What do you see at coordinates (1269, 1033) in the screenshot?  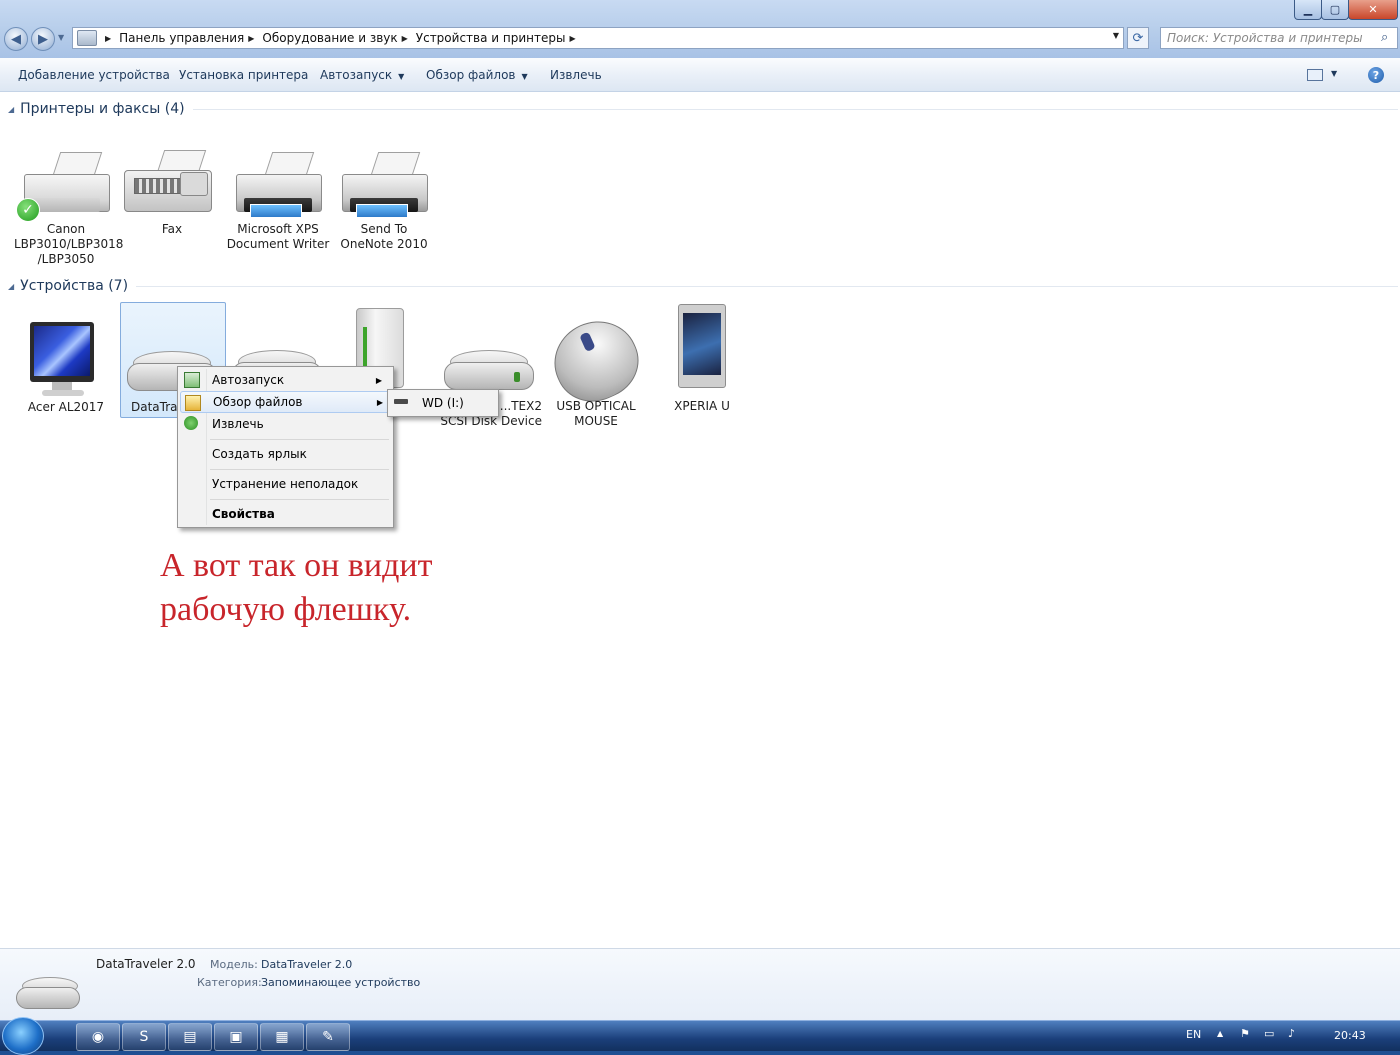 I see `network-icon: ▭` at bounding box center [1269, 1033].